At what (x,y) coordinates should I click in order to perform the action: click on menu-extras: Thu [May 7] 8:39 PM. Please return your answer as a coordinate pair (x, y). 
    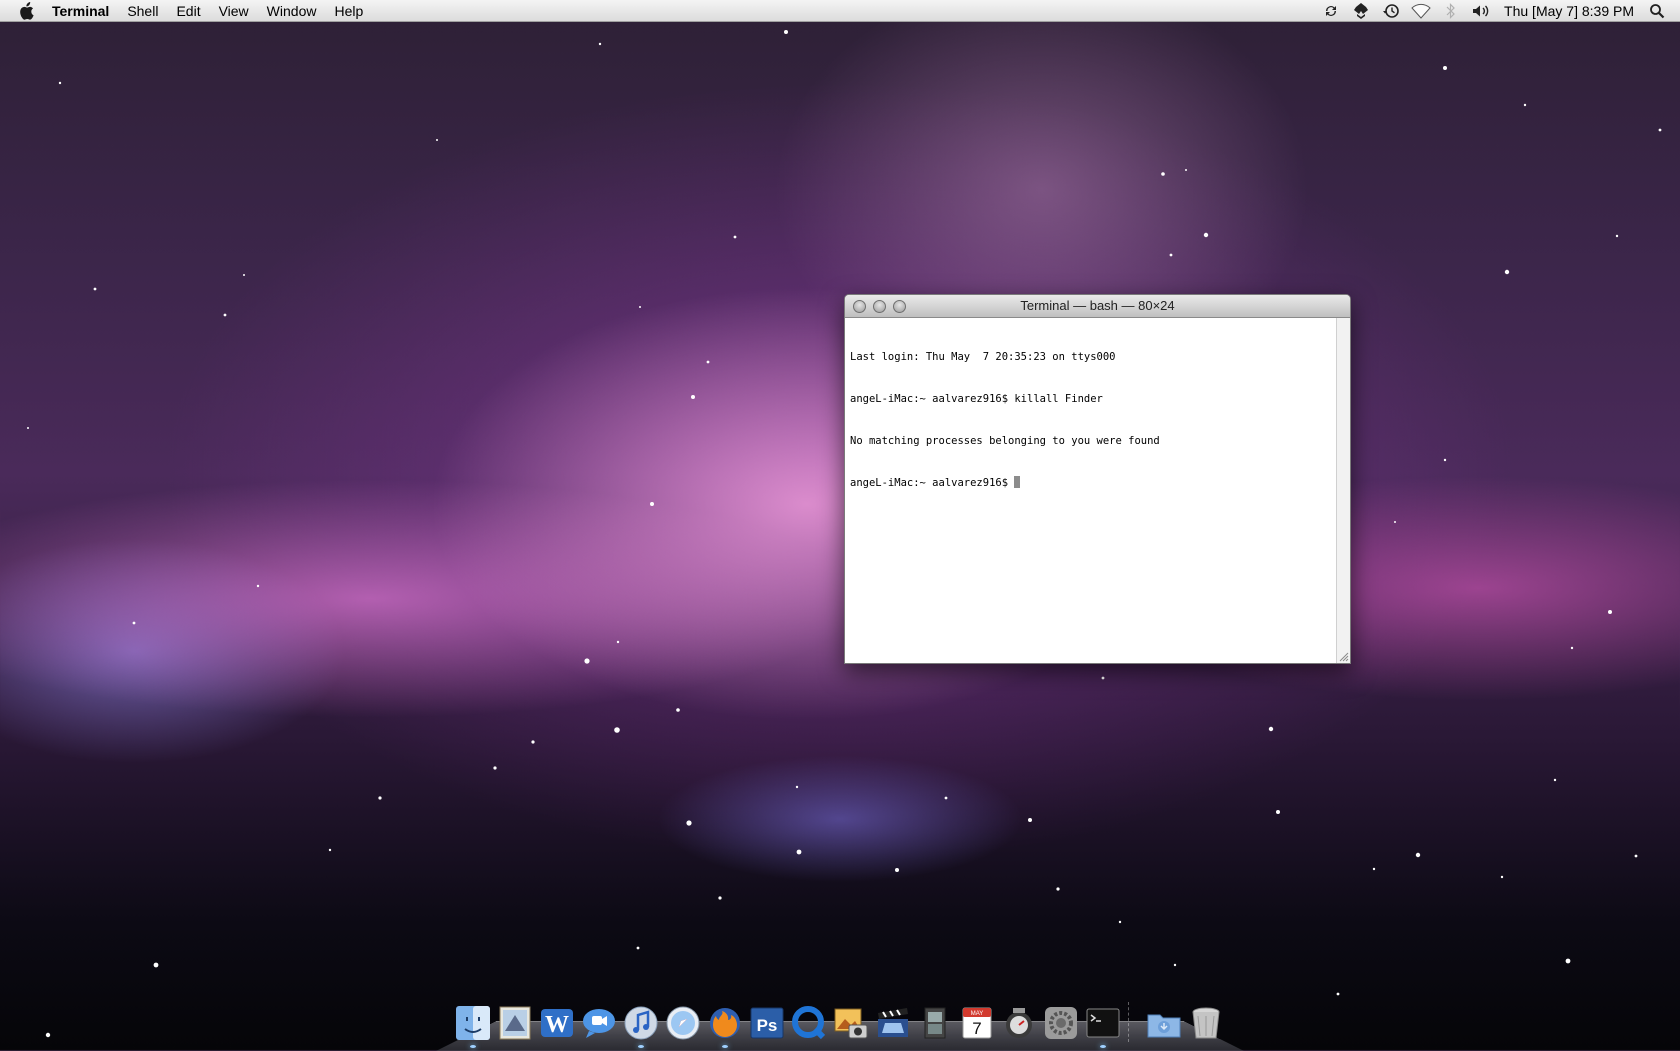
    Looking at the image, I should click on (1498, 11).